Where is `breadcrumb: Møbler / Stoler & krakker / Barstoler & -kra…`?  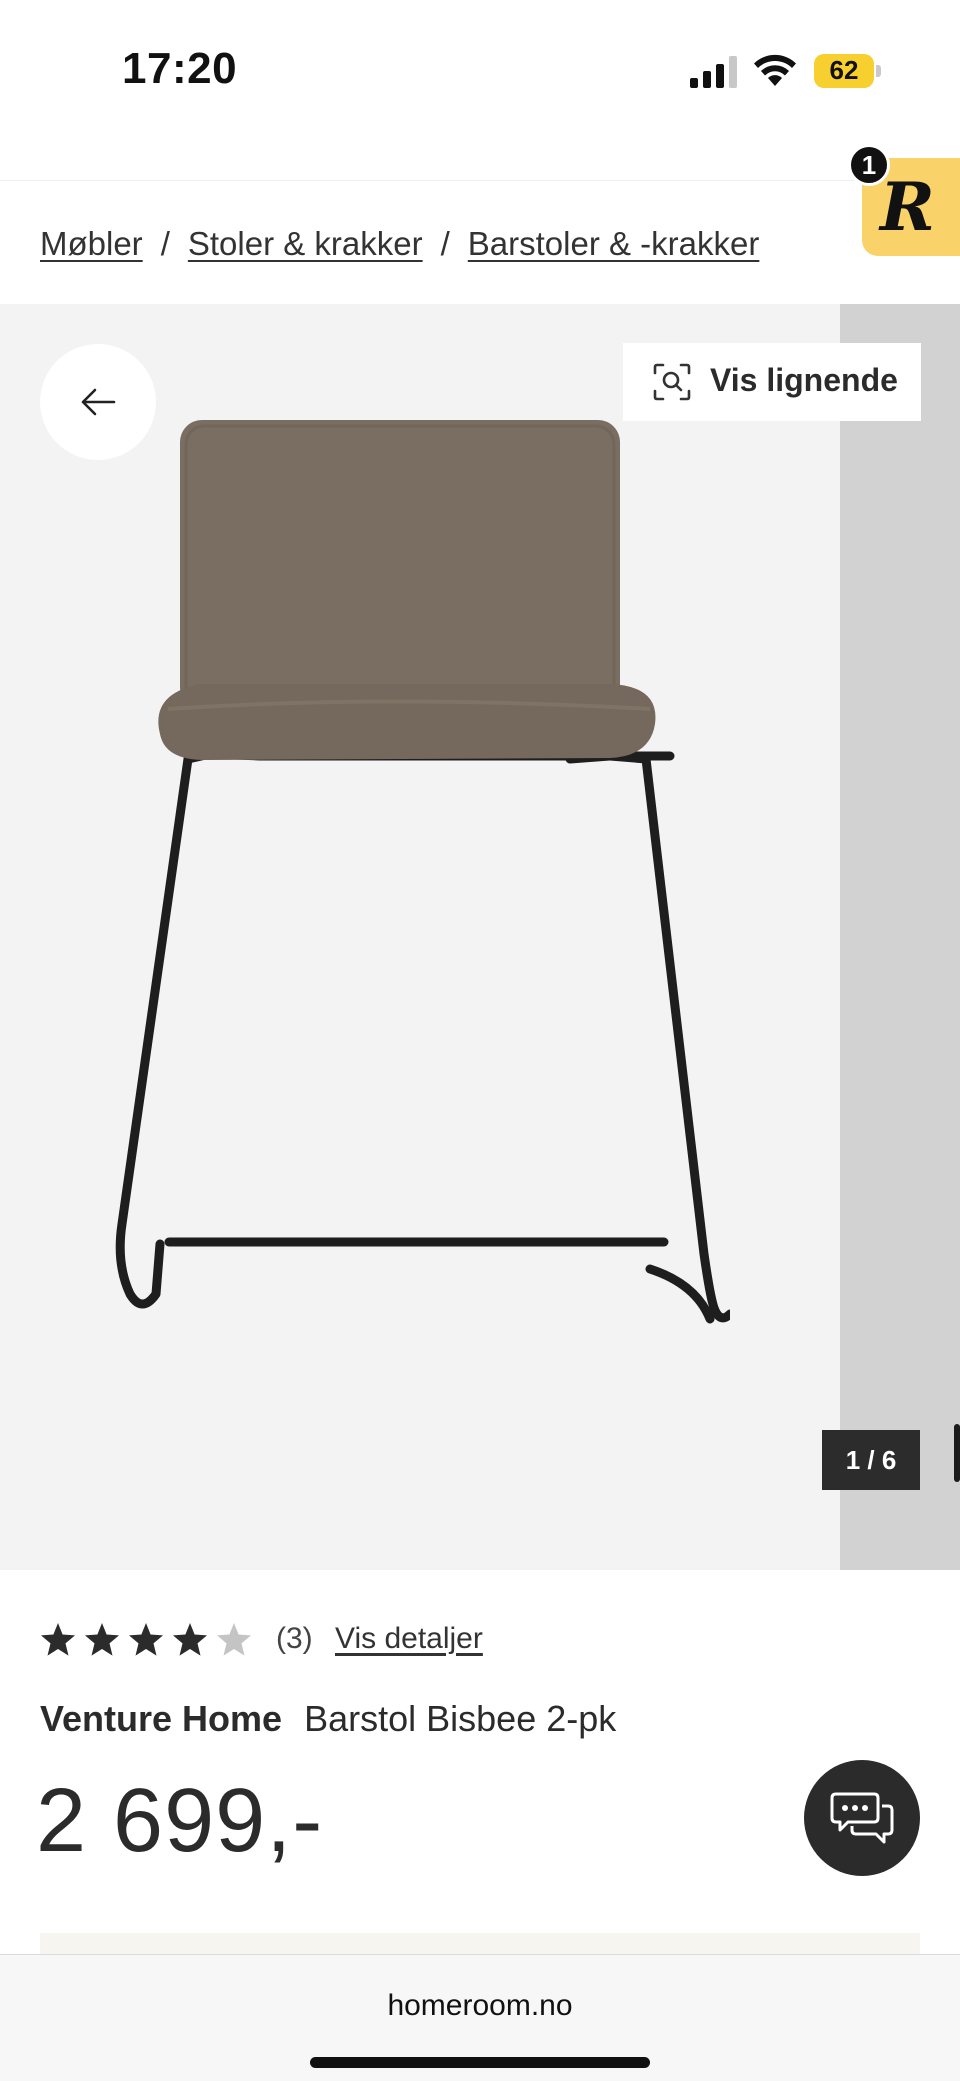 breadcrumb: Møbler / Stoler & krakker / Barstoler & -kra… is located at coordinates (399, 244).